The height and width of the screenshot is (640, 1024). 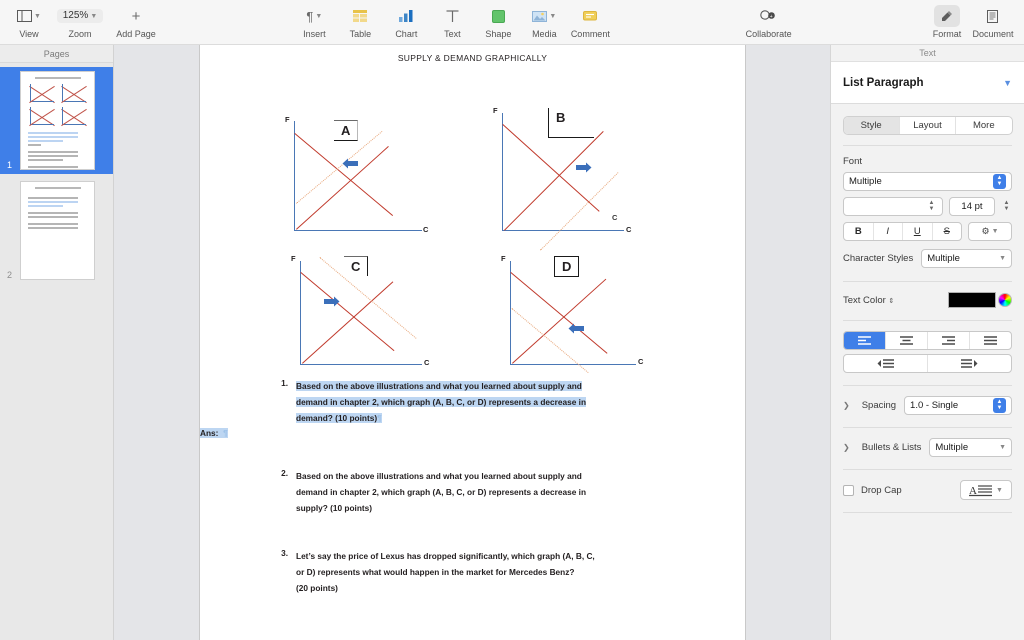 I want to click on toolbar-button-chart: Chart, so click(x=406, y=19).